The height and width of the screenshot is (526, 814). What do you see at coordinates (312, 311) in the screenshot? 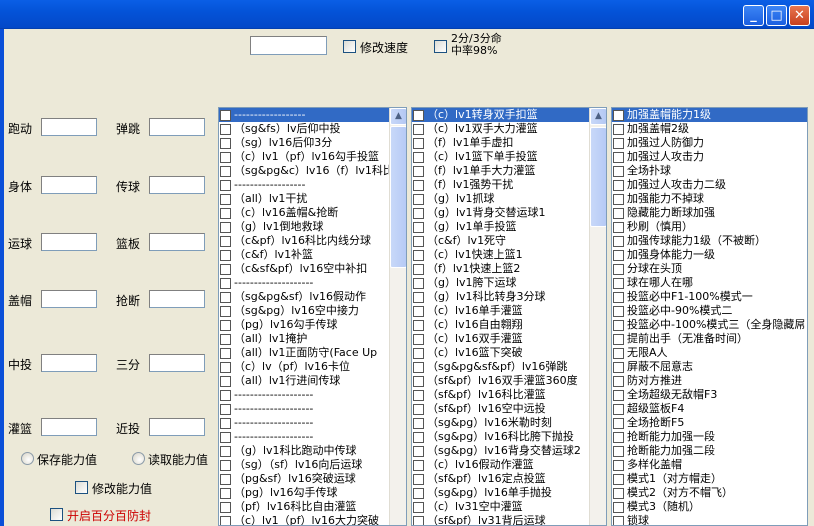
I see `list-item: （sg&pg）lv16空中接力` at bounding box center [312, 311].